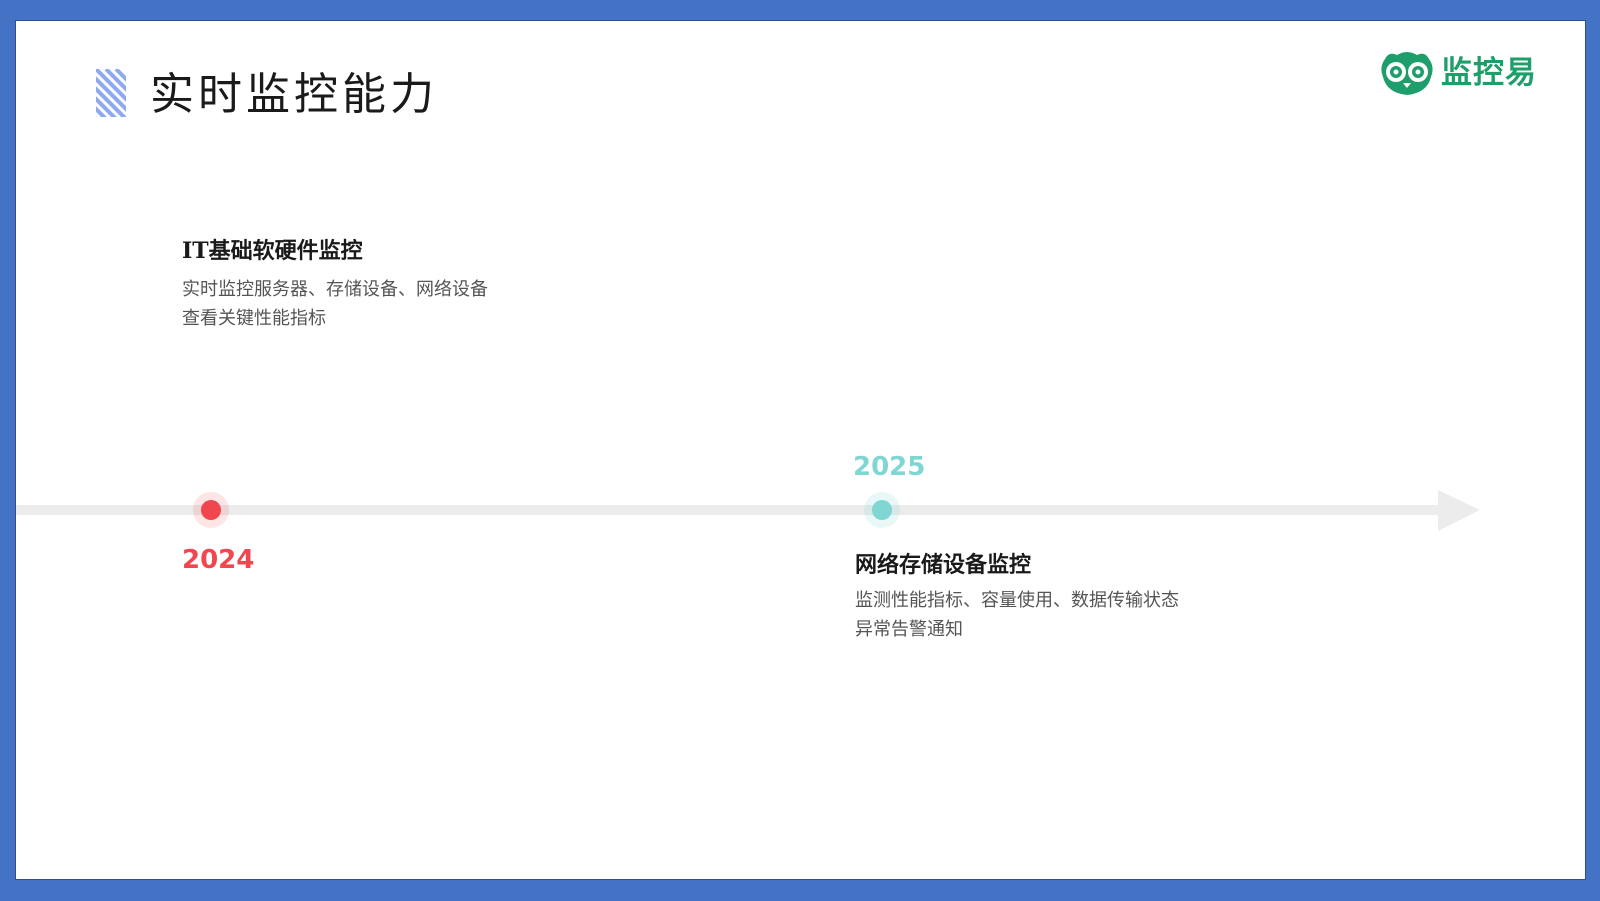 The width and height of the screenshot is (1600, 901). What do you see at coordinates (889, 467) in the screenshot?
I see `milestone-2025-year: 2025` at bounding box center [889, 467].